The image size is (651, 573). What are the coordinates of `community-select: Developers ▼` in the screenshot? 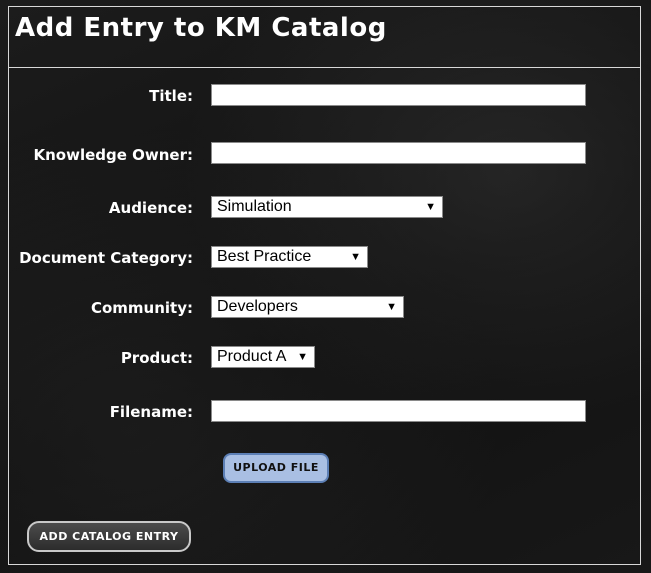 It's located at (307, 307).